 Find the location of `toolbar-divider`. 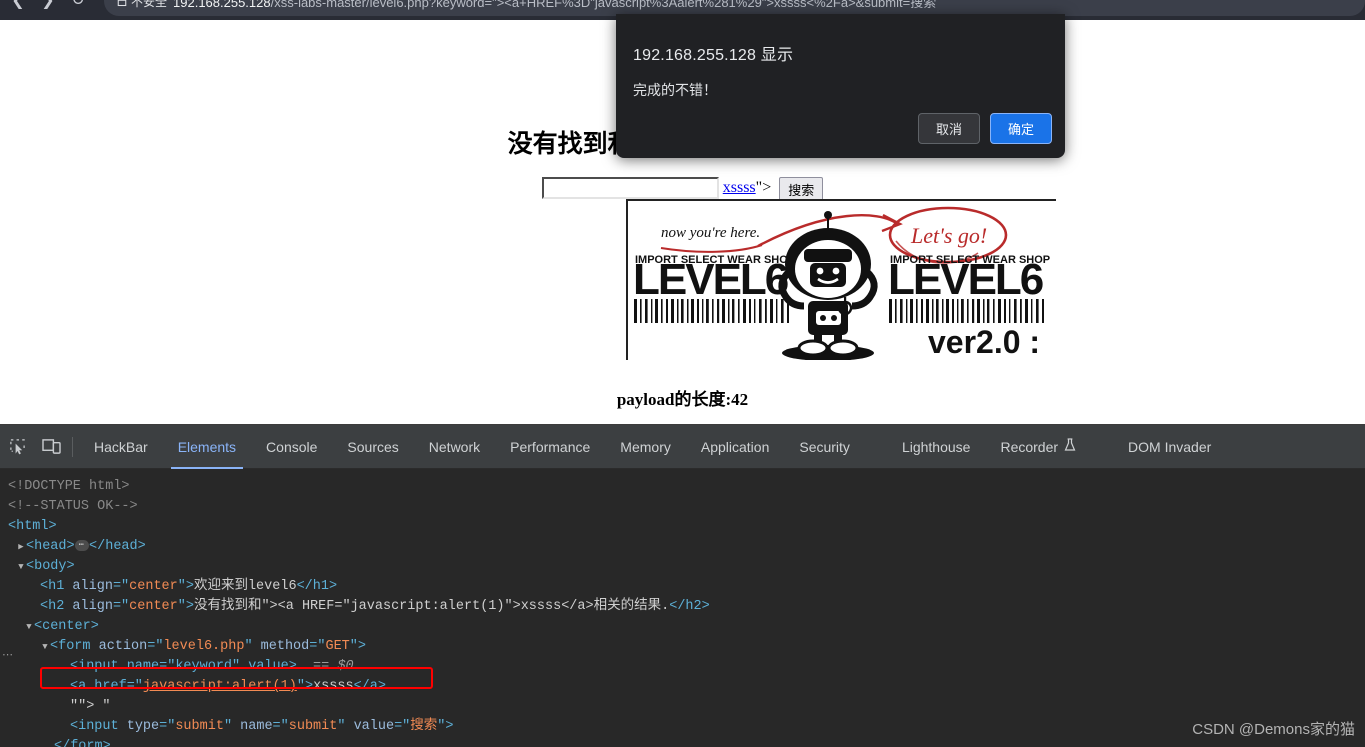

toolbar-divider is located at coordinates (72, 446).